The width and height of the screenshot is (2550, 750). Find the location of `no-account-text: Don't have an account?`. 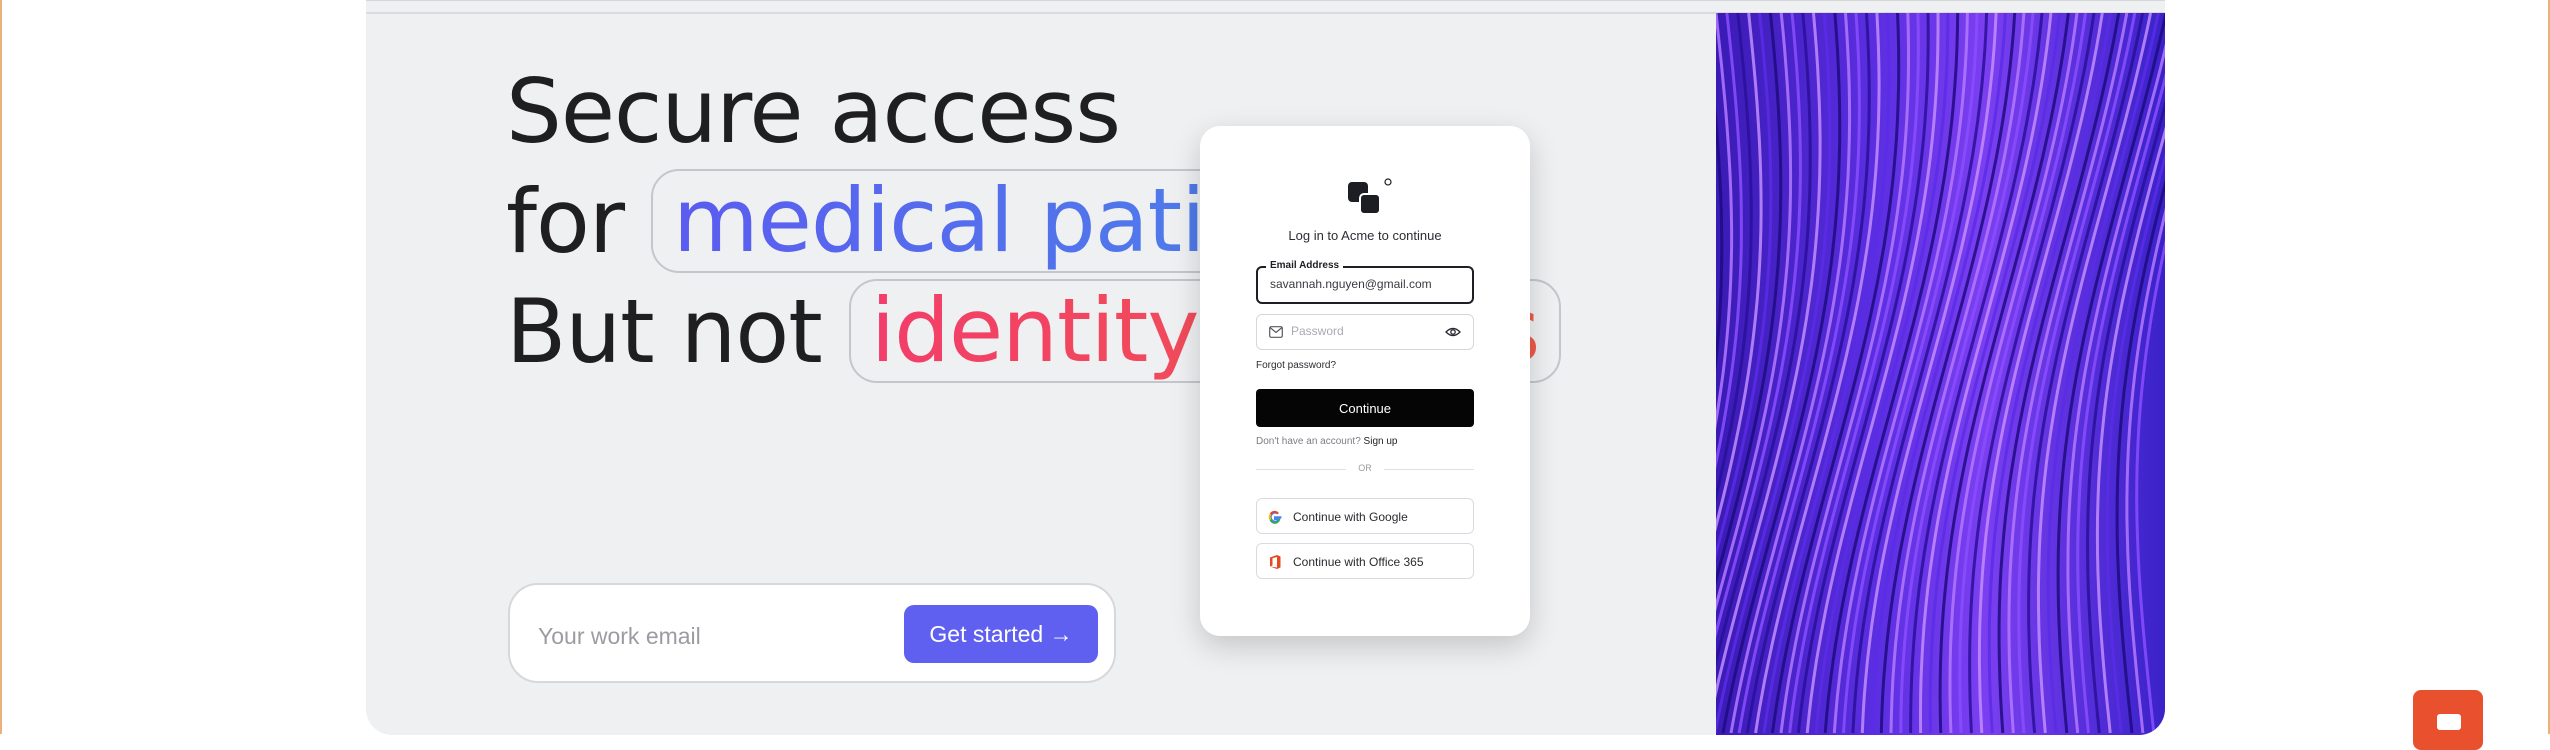

no-account-text: Don't have an account? is located at coordinates (1308, 441).